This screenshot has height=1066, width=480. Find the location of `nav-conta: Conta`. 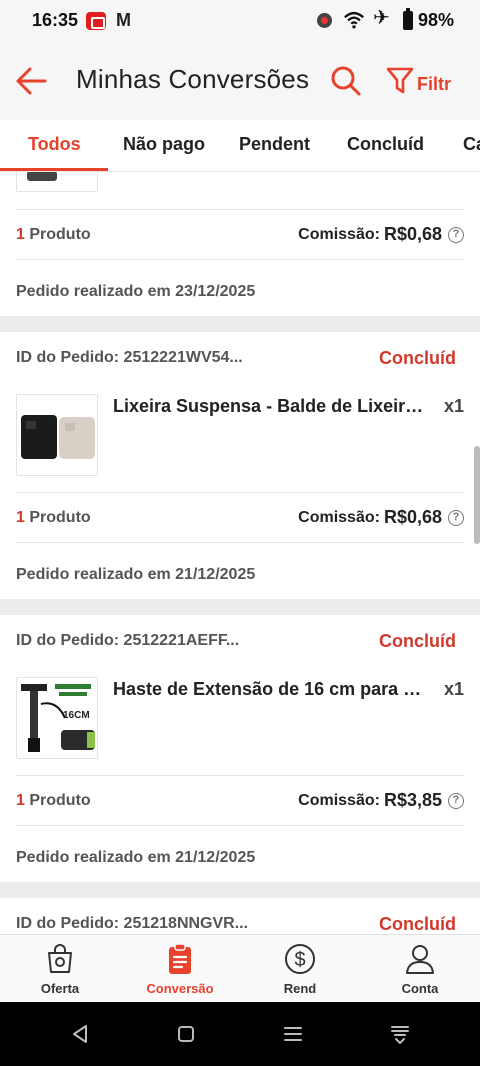

nav-conta: Conta is located at coordinates (420, 969).